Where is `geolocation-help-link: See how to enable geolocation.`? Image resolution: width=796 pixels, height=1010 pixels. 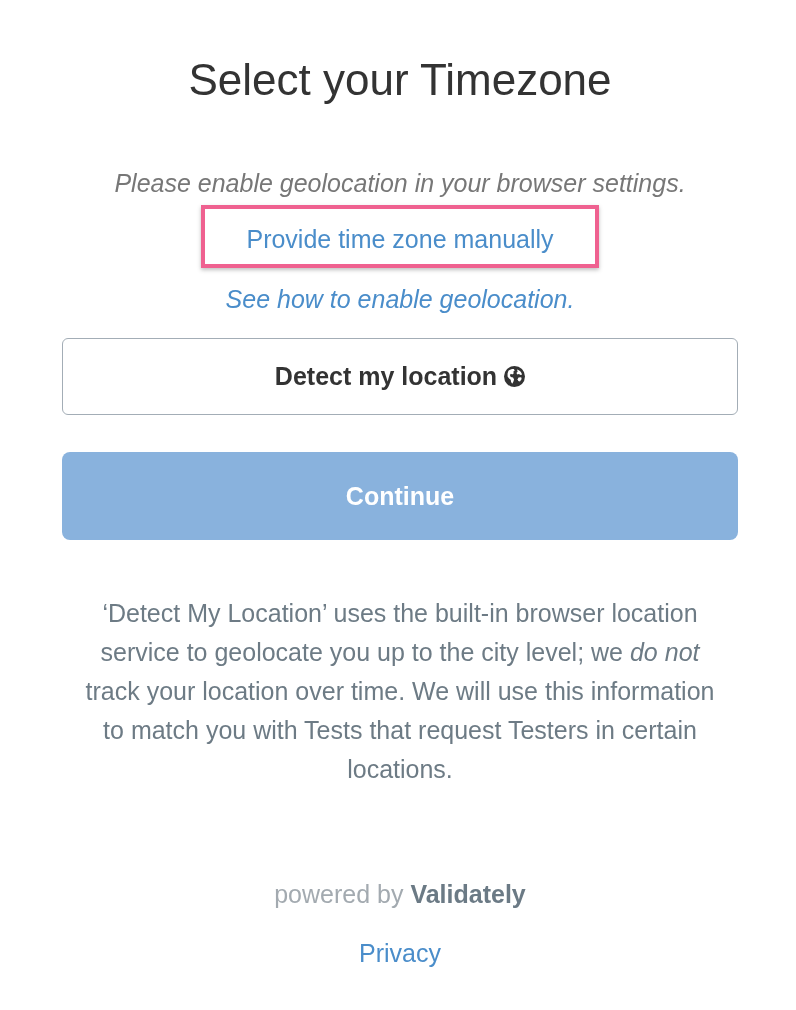 geolocation-help-link: See how to enable geolocation. is located at coordinates (400, 299).